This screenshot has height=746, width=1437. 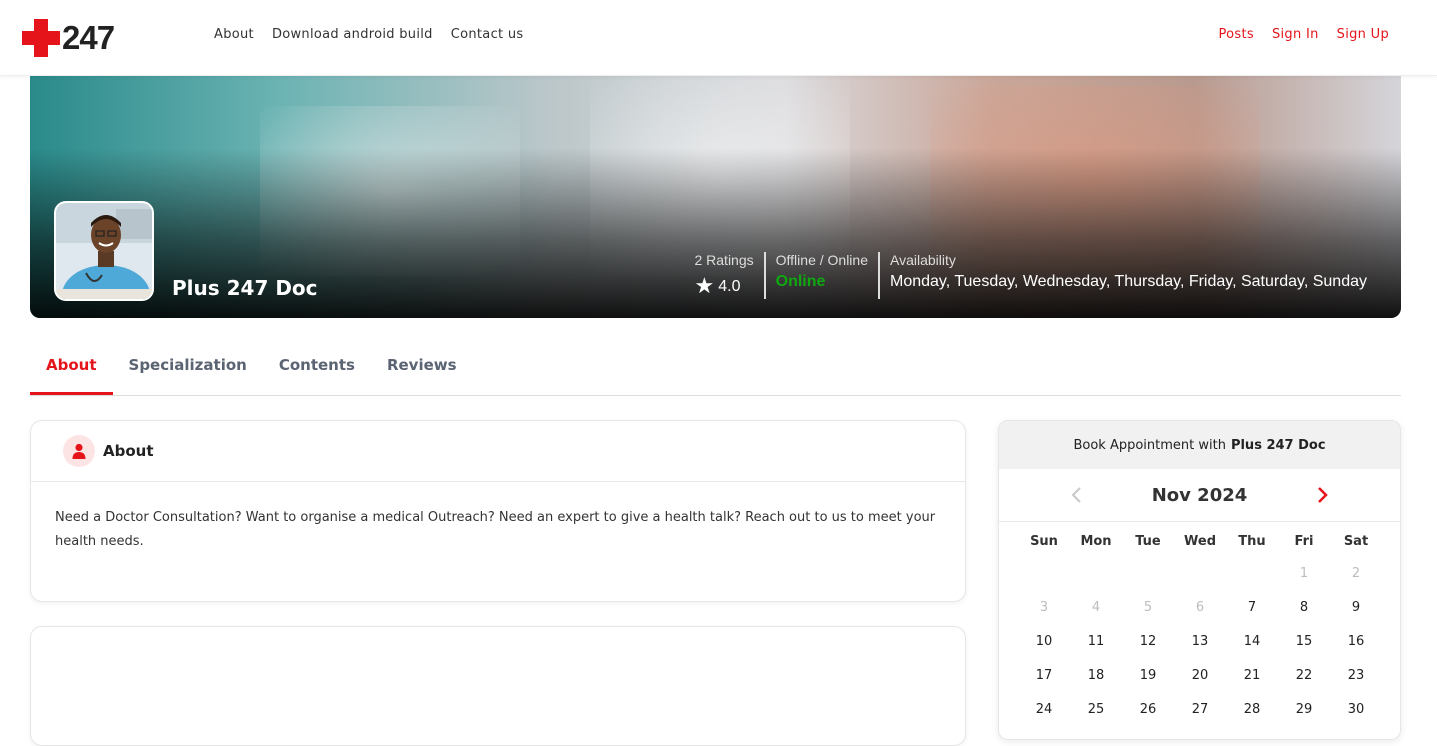 What do you see at coordinates (128, 451) in the screenshot?
I see `about-card-title: About` at bounding box center [128, 451].